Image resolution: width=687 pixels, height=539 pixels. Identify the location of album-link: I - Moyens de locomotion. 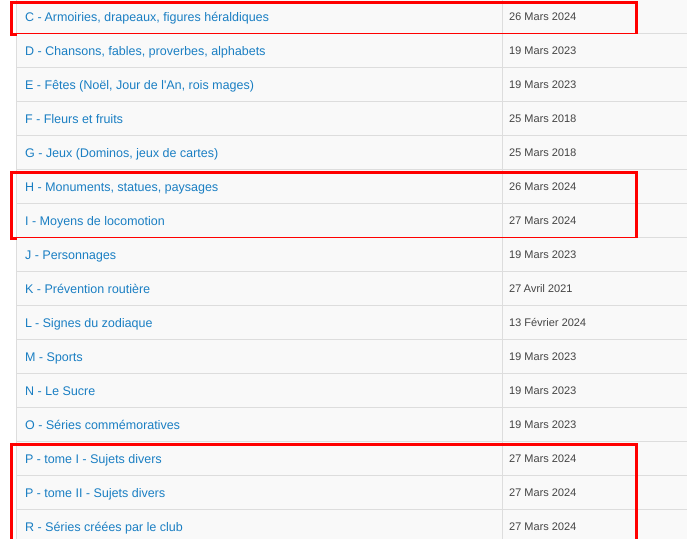
(95, 221).